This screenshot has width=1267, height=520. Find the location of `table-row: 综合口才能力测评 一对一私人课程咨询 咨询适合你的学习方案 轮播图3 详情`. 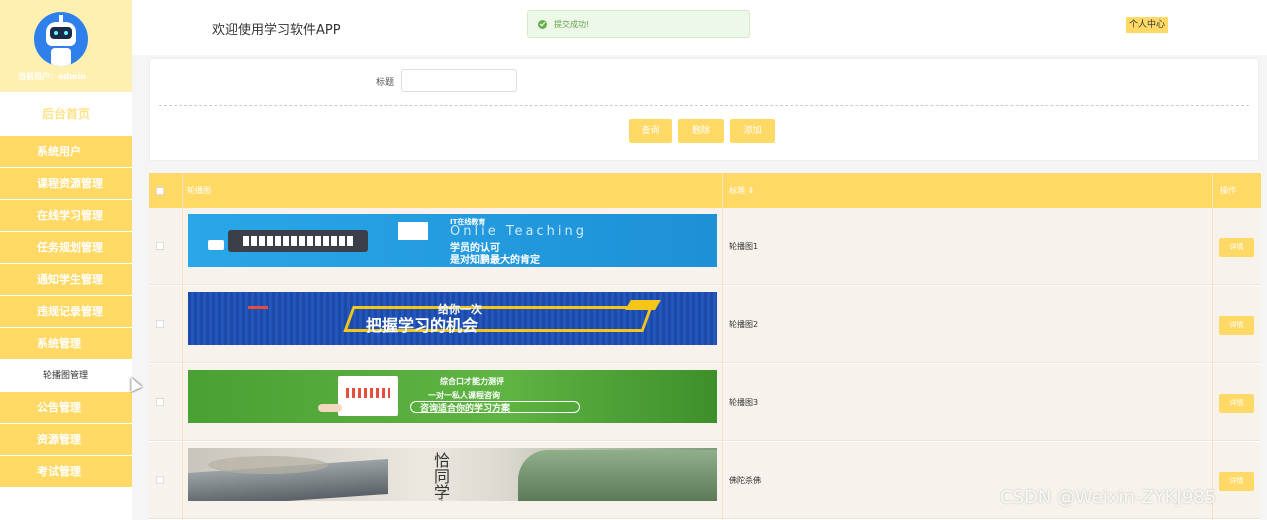

table-row: 综合口才能力测评 一对一私人课程咨询 咨询适合你的学习方案 轮播图3 详情 is located at coordinates (705, 402).